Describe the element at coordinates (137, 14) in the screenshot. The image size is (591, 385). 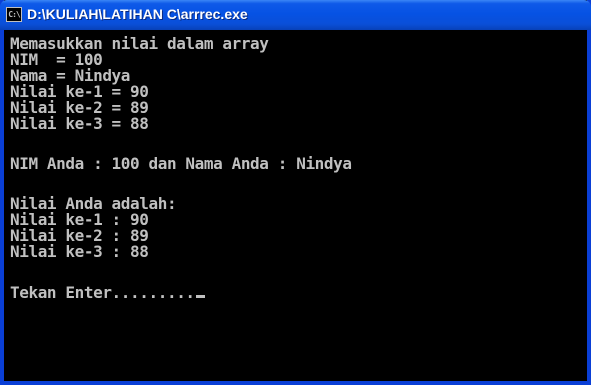
I see `window-title: D:\KULIAH\LATIHAN C\arrrec.exe` at that location.